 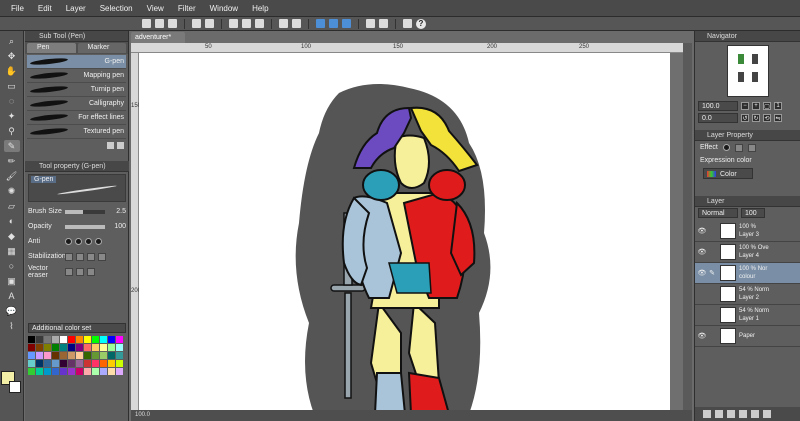 What do you see at coordinates (12, 116) in the screenshot?
I see `auto-select-tool-icon: ✦` at bounding box center [12, 116].